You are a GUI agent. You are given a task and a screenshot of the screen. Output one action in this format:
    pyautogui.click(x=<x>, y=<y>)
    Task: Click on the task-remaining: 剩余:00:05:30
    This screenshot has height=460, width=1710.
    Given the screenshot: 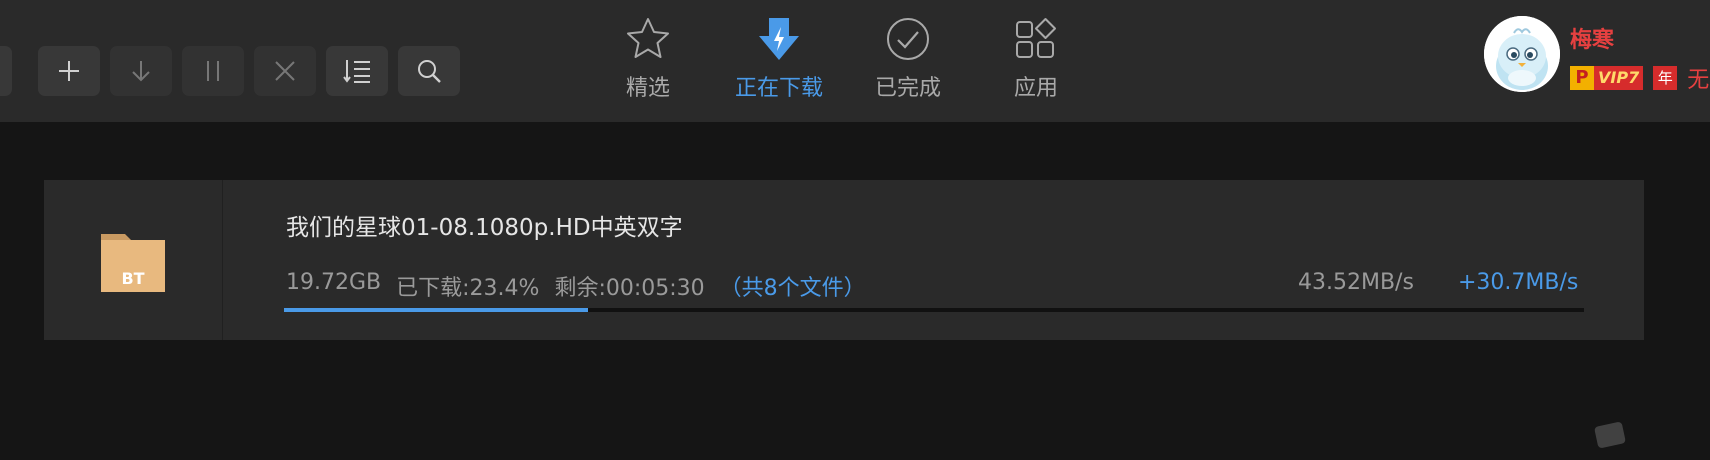 What is the action you would take?
    pyautogui.click(x=629, y=288)
    